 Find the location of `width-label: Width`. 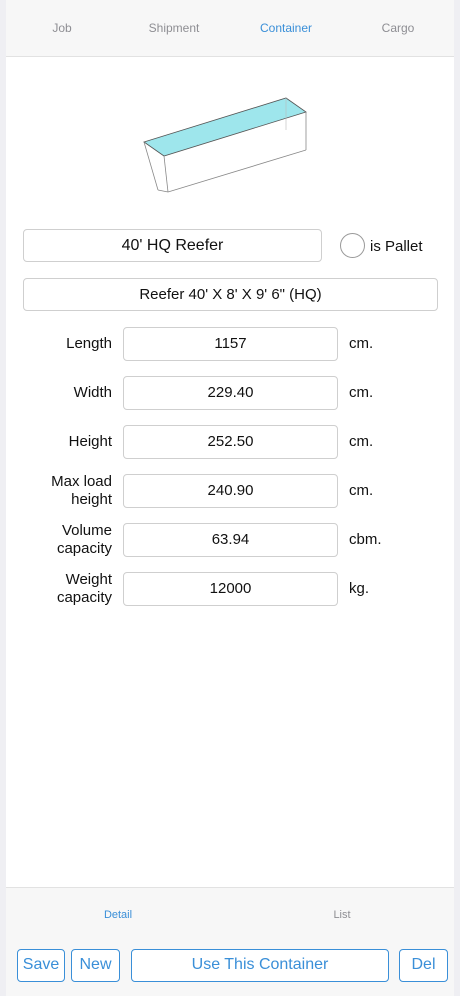

width-label: Width is located at coordinates (92, 392).